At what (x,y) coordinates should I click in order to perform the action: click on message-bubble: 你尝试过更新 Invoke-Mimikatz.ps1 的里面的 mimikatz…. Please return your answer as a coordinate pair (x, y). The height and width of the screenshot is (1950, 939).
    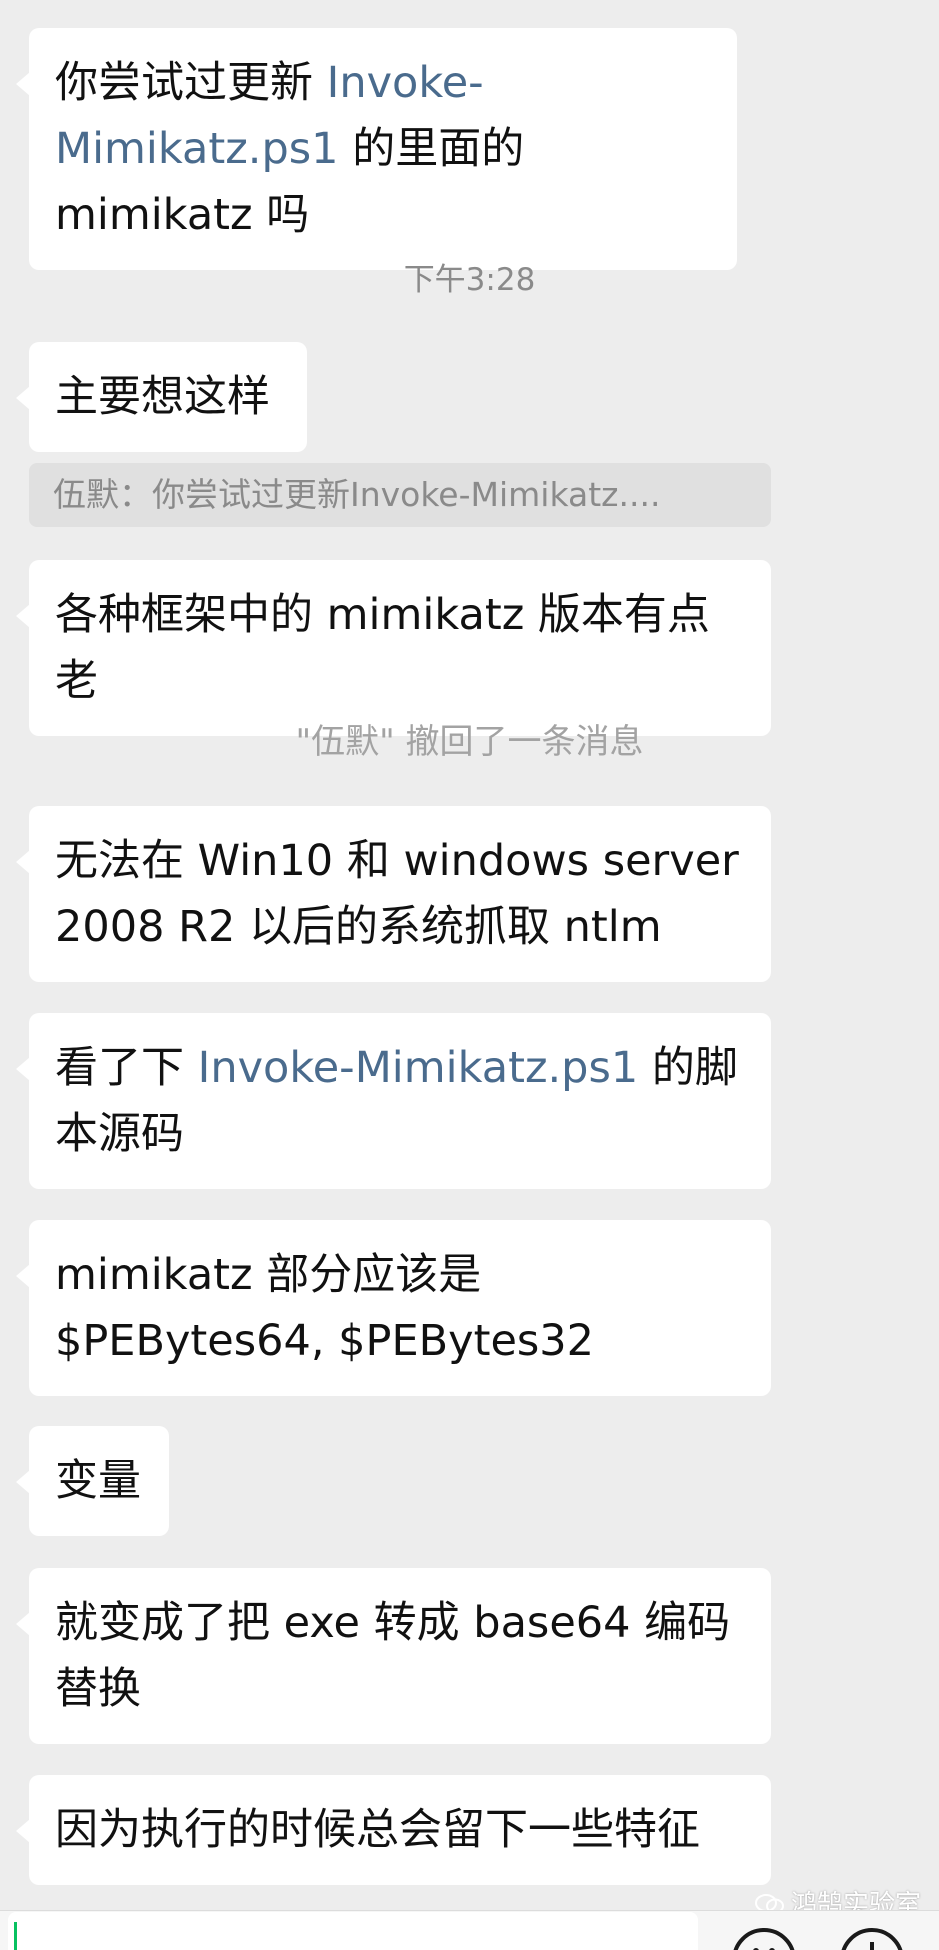
    Looking at the image, I should click on (376, 149).